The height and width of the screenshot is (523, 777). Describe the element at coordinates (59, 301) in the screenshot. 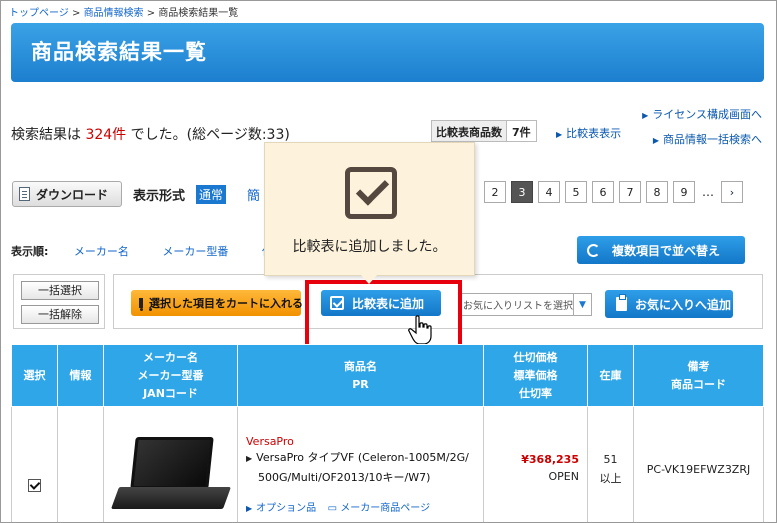

I see `selection-box: 一括選択 一括解除` at that location.